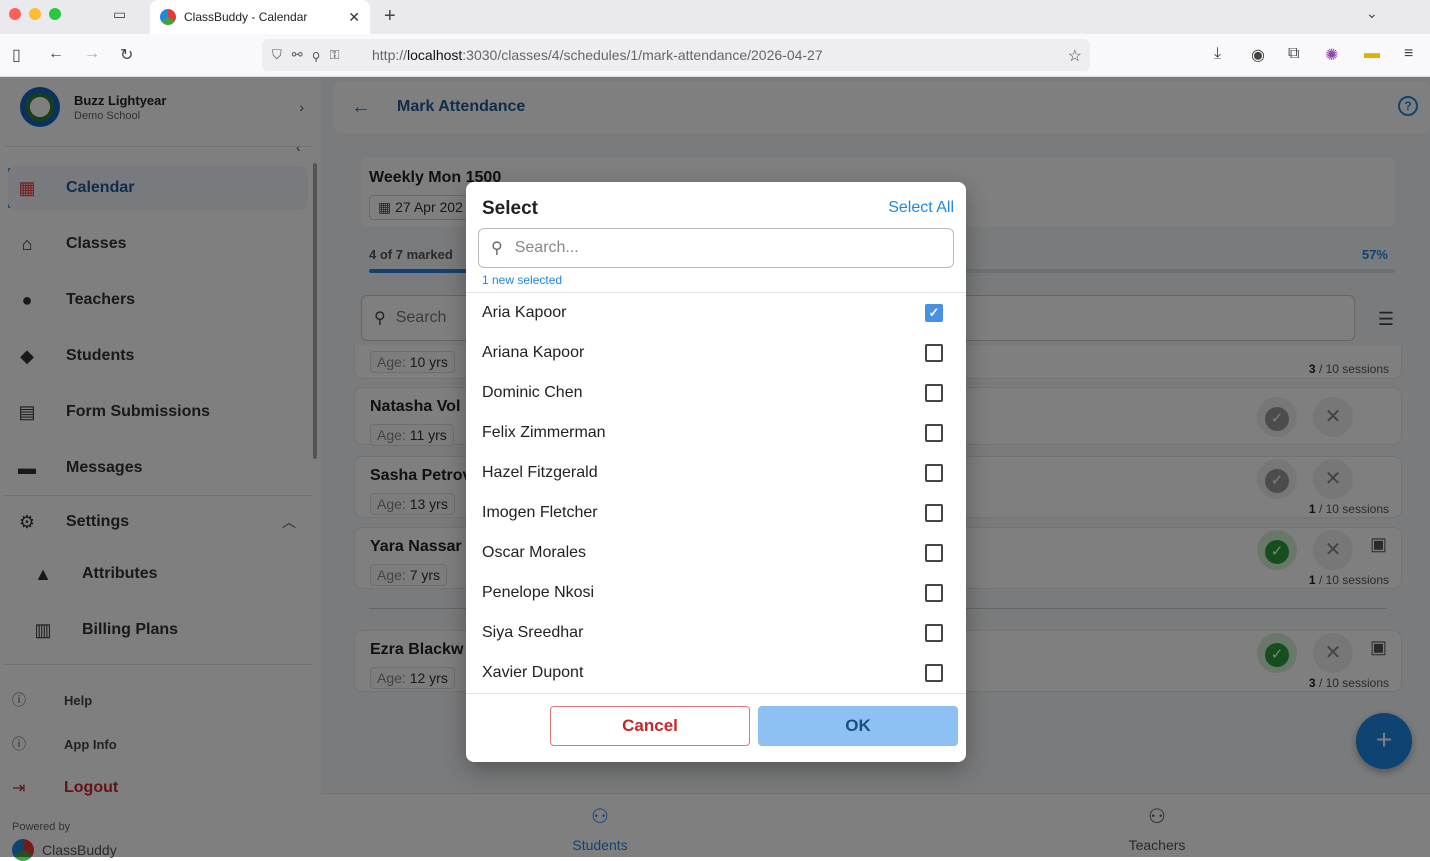 The image size is (1430, 861). Describe the element at coordinates (1372, 13) in the screenshot. I see `chevron-down-icon: ⌄` at that location.